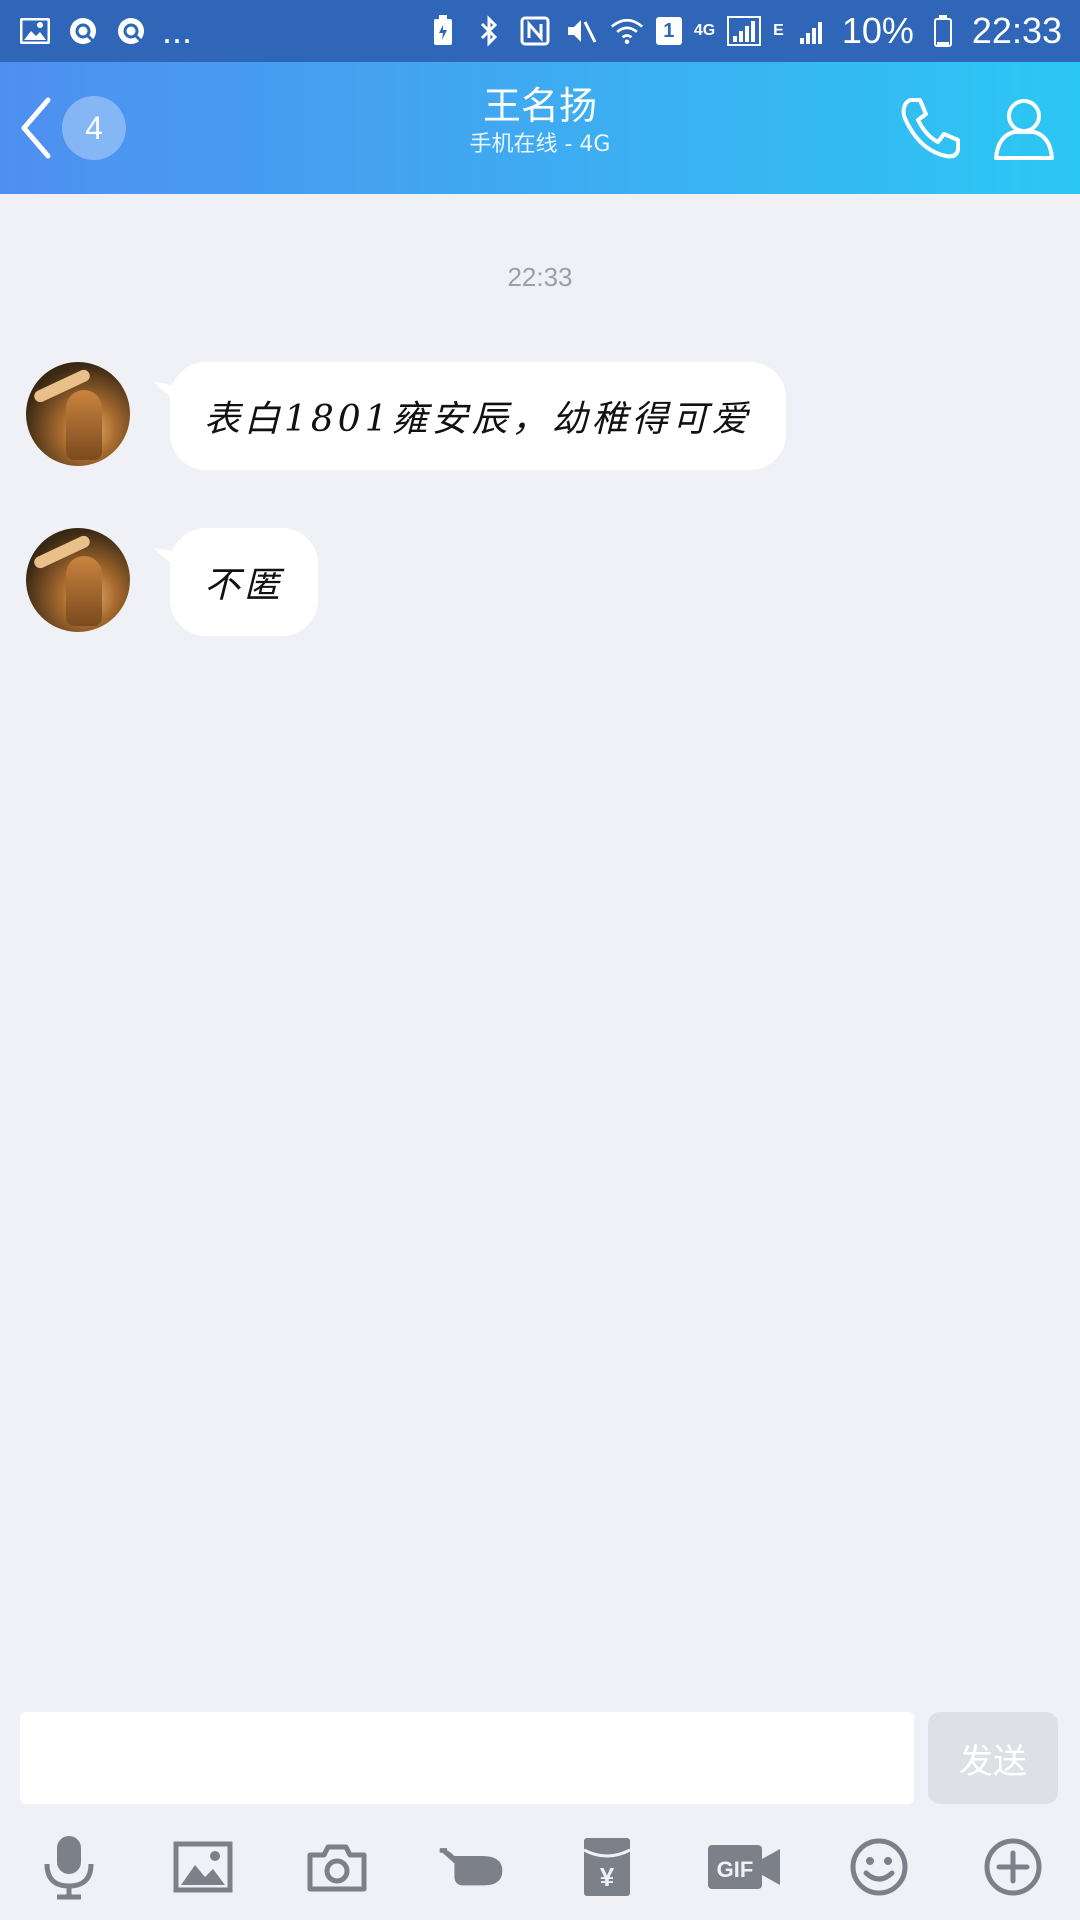 This screenshot has height=1920, width=1080. What do you see at coordinates (478, 416) in the screenshot?
I see `message-bubble: 表白1801雍安辰，幼稚得可爱` at bounding box center [478, 416].